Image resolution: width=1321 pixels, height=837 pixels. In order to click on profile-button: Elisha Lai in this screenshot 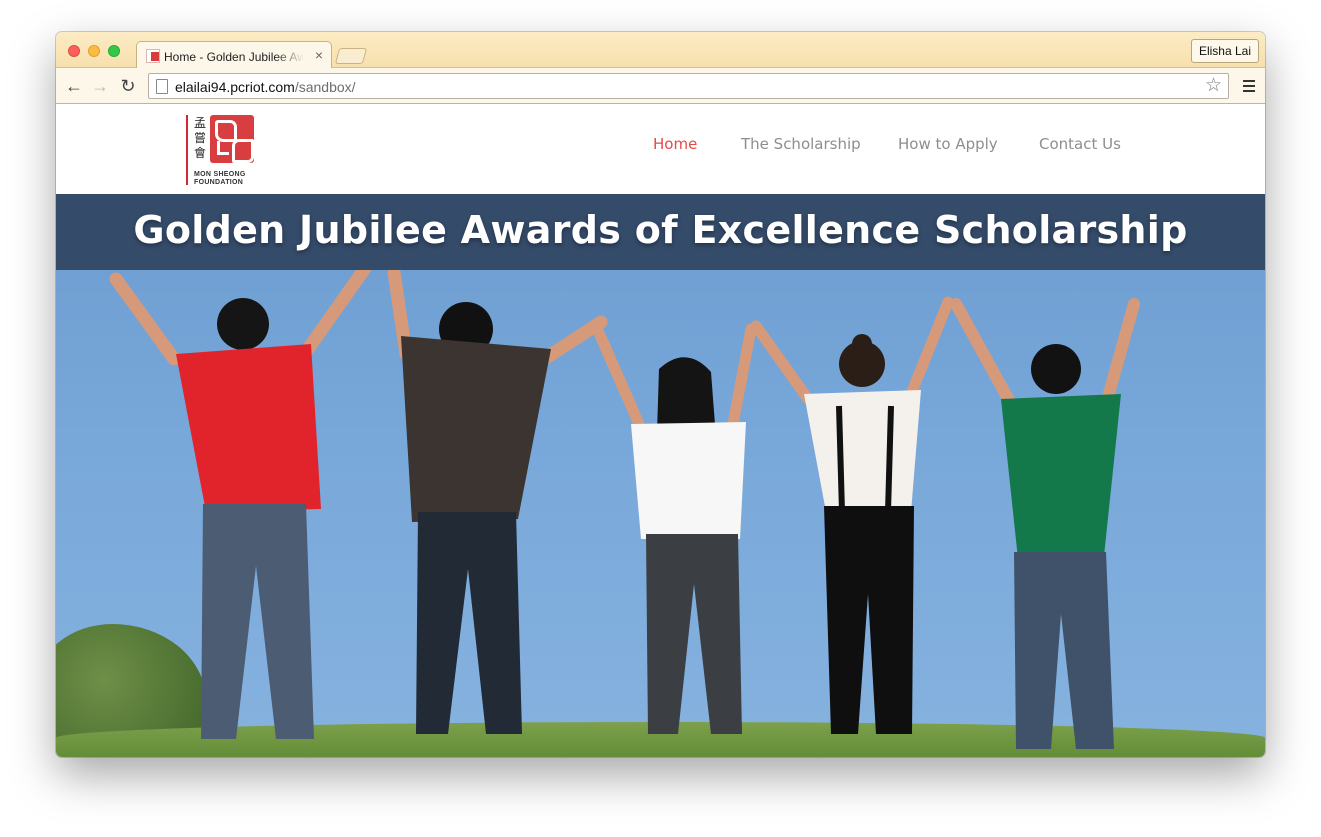, I will do `click(1224, 51)`.